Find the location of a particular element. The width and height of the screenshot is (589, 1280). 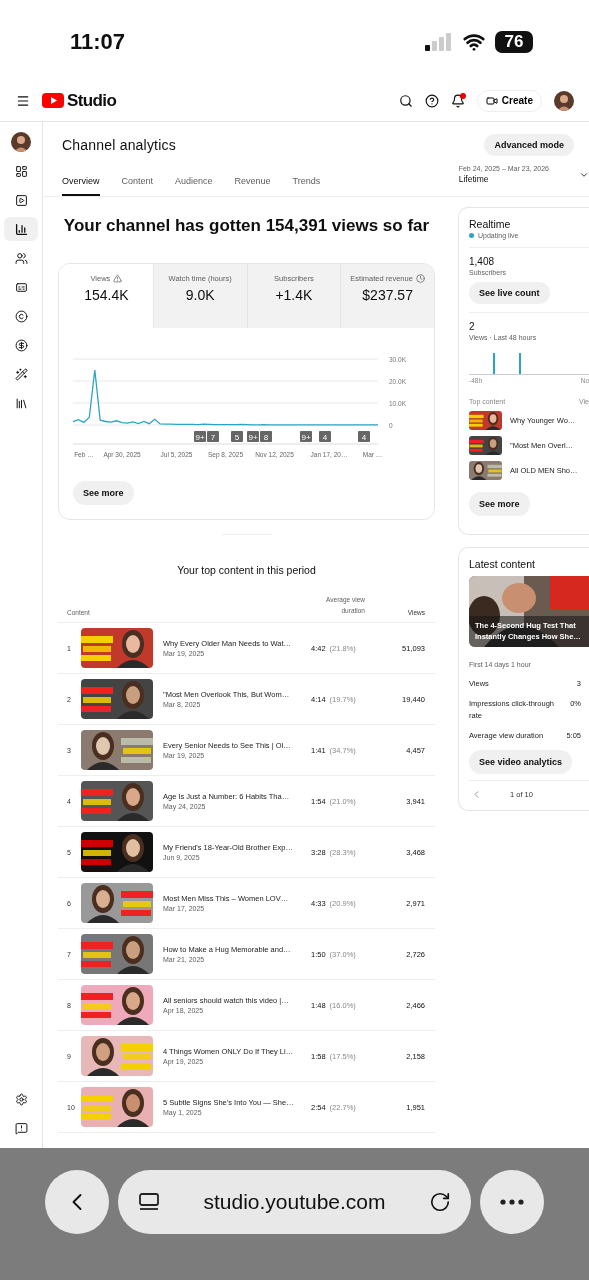

video-library-icon is located at coordinates (21, 200).